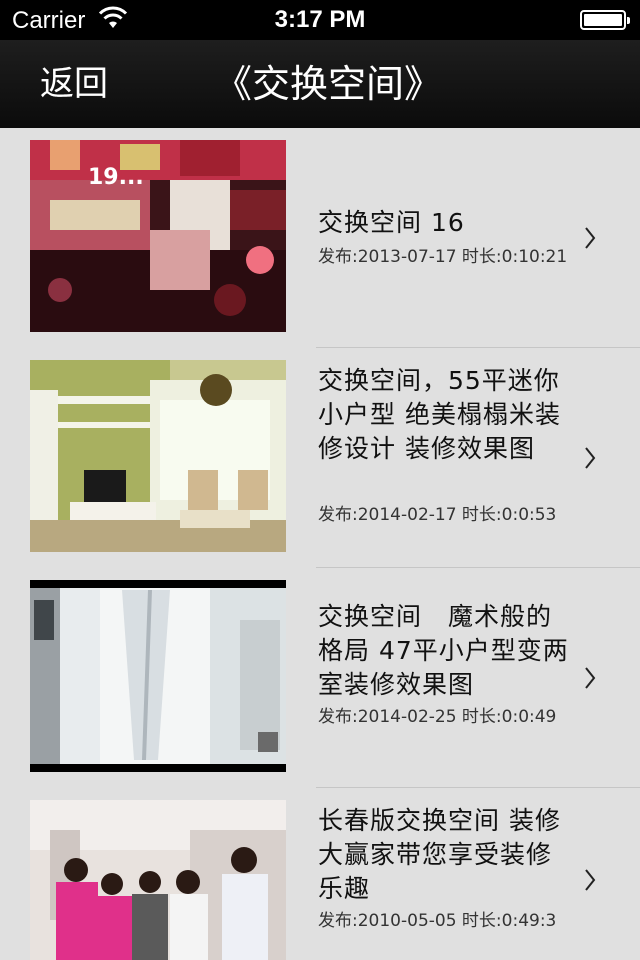  I want to click on back-button: 返回, so click(74, 84).